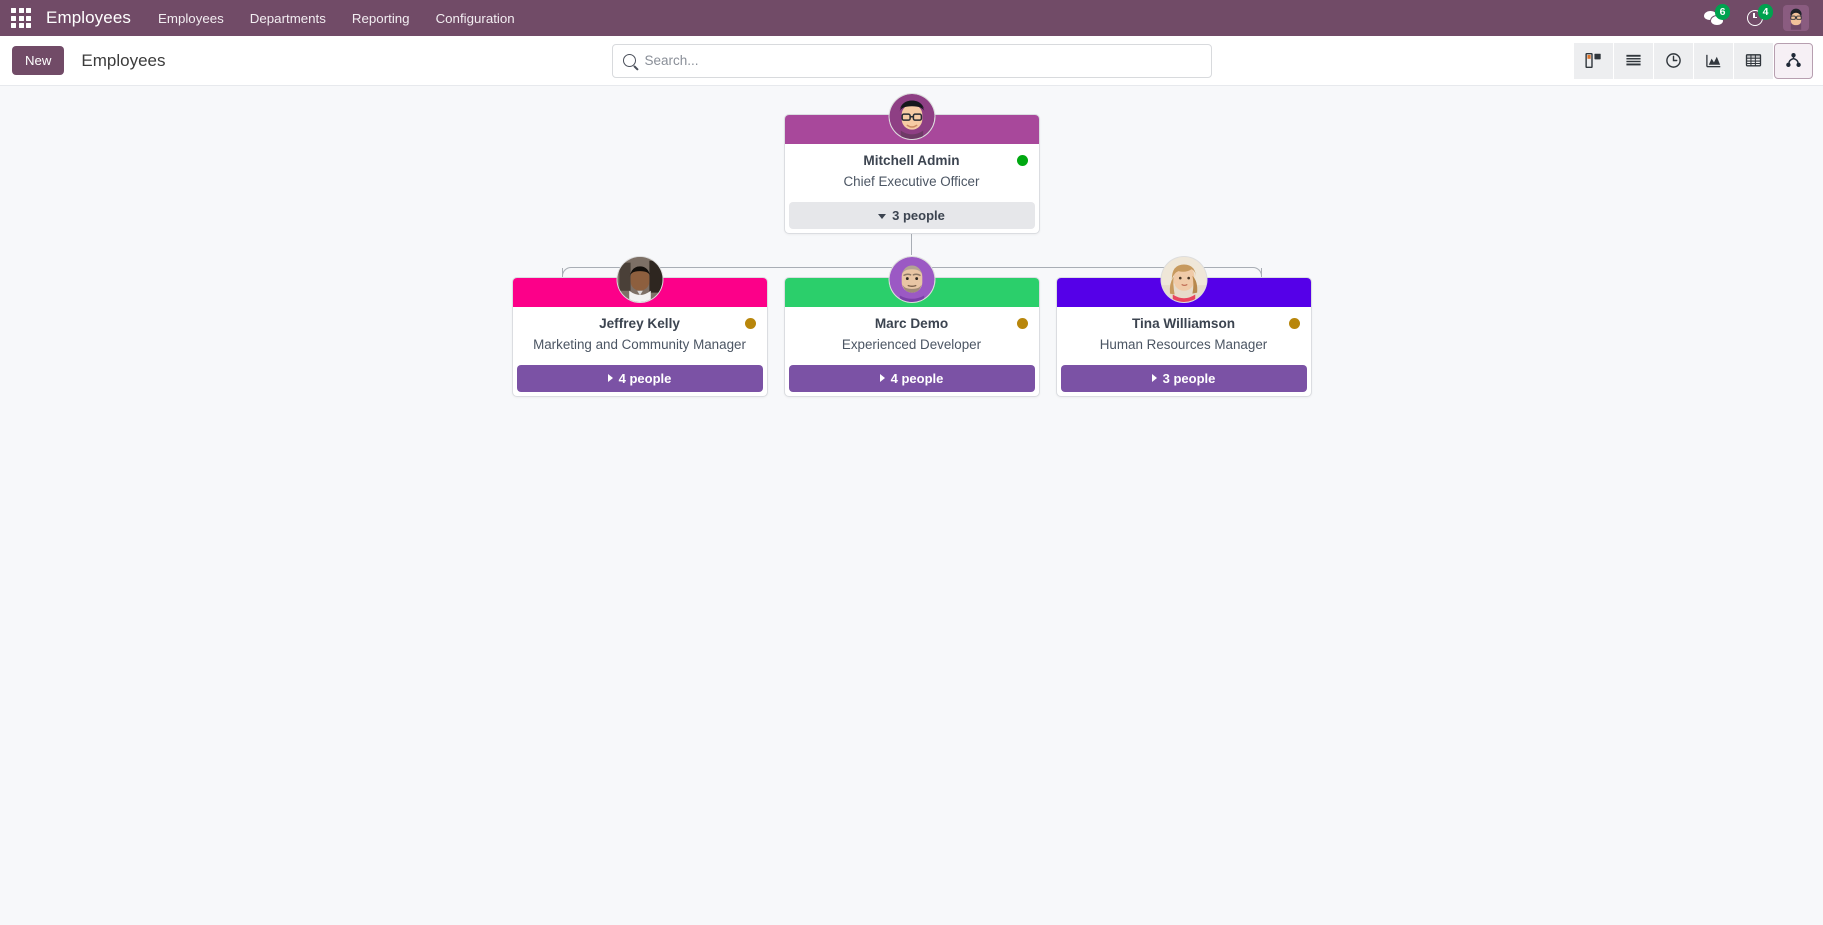  I want to click on employee-job-title: Marketing and Community Manager, so click(639, 344).